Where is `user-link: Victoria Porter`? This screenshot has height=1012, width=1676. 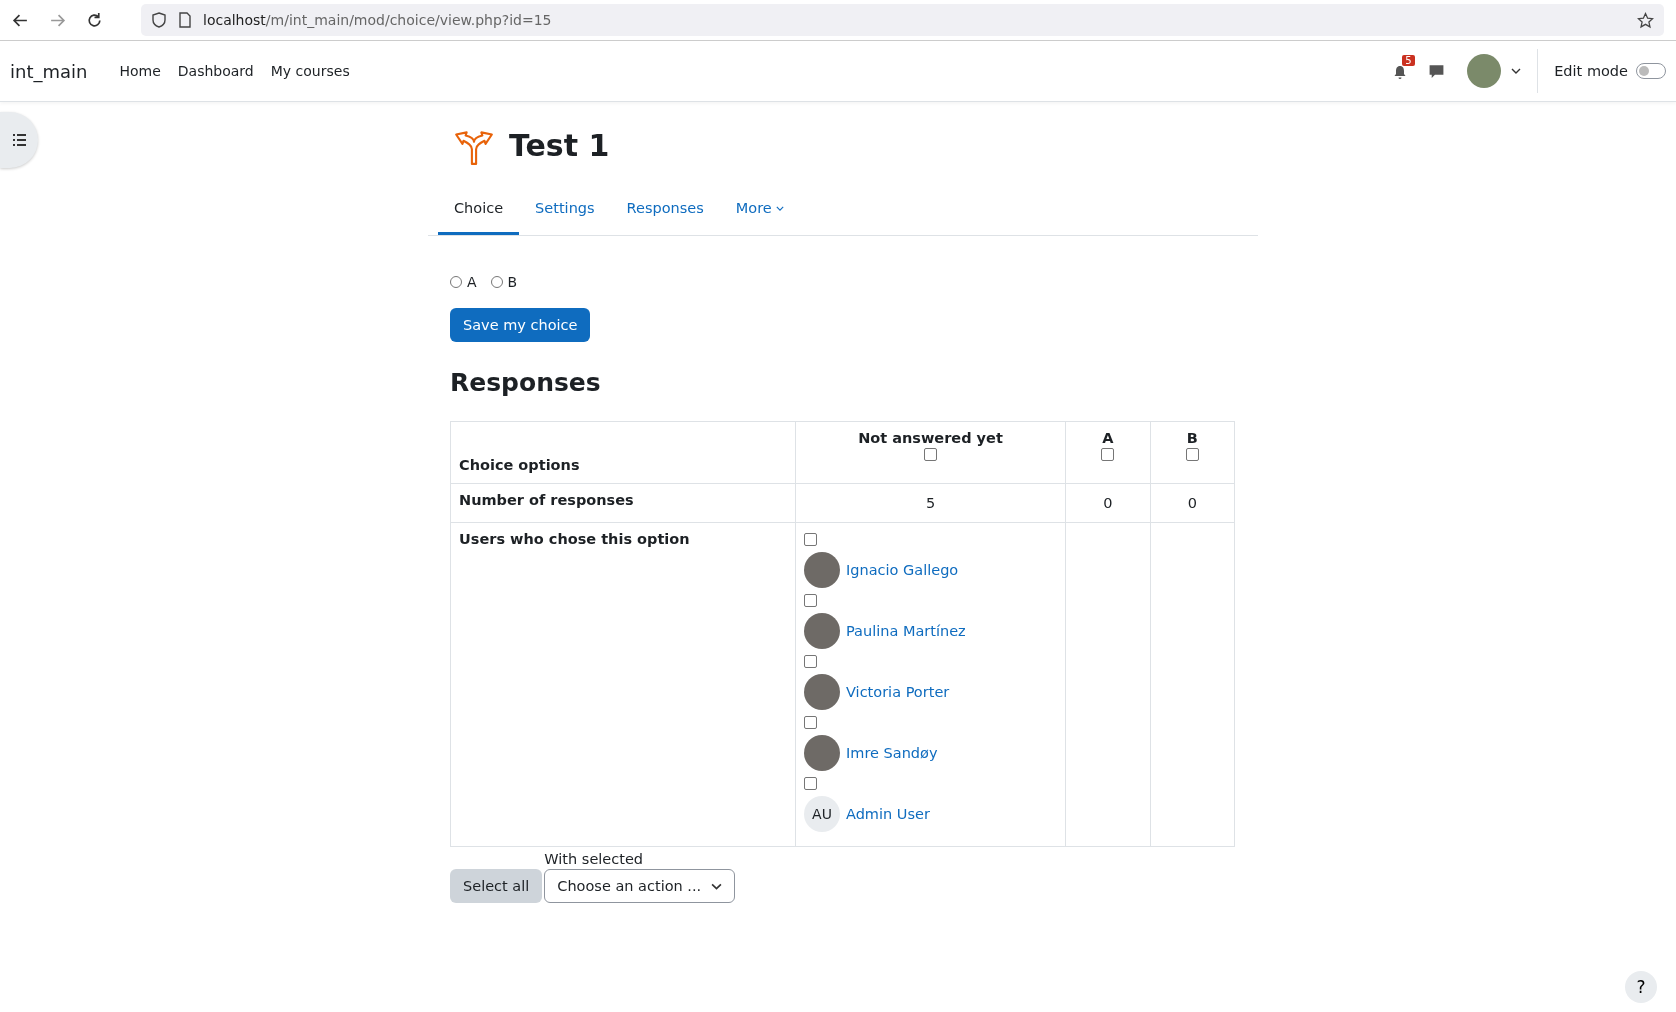 user-link: Victoria Porter is located at coordinates (898, 692).